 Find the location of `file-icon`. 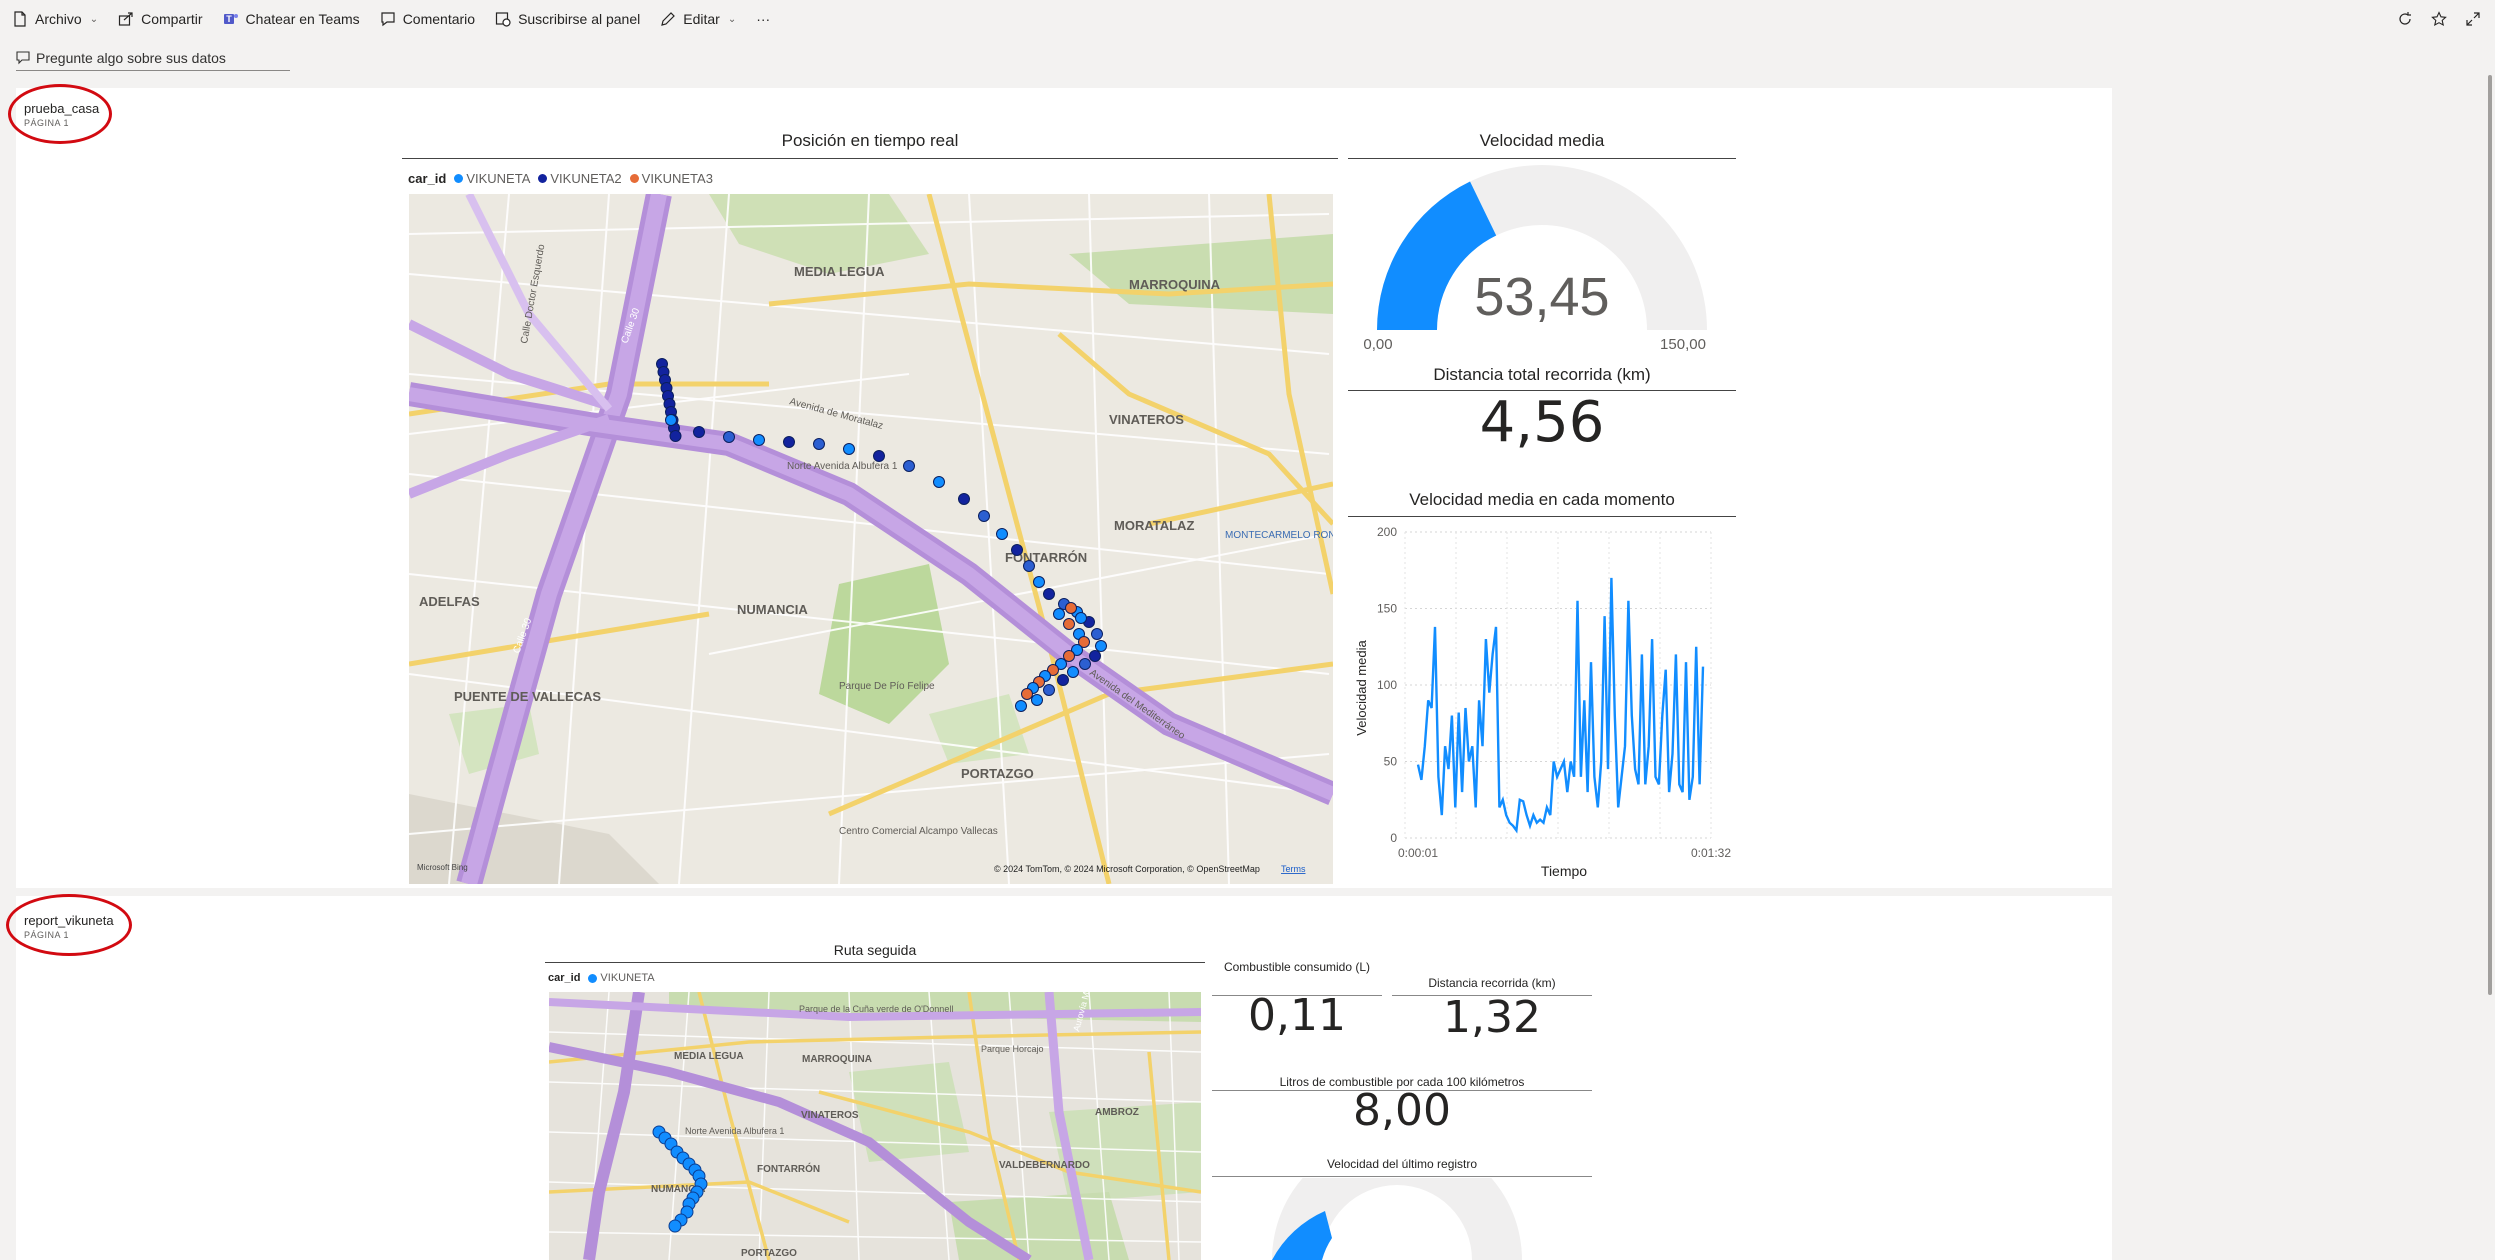

file-icon is located at coordinates (20, 19).